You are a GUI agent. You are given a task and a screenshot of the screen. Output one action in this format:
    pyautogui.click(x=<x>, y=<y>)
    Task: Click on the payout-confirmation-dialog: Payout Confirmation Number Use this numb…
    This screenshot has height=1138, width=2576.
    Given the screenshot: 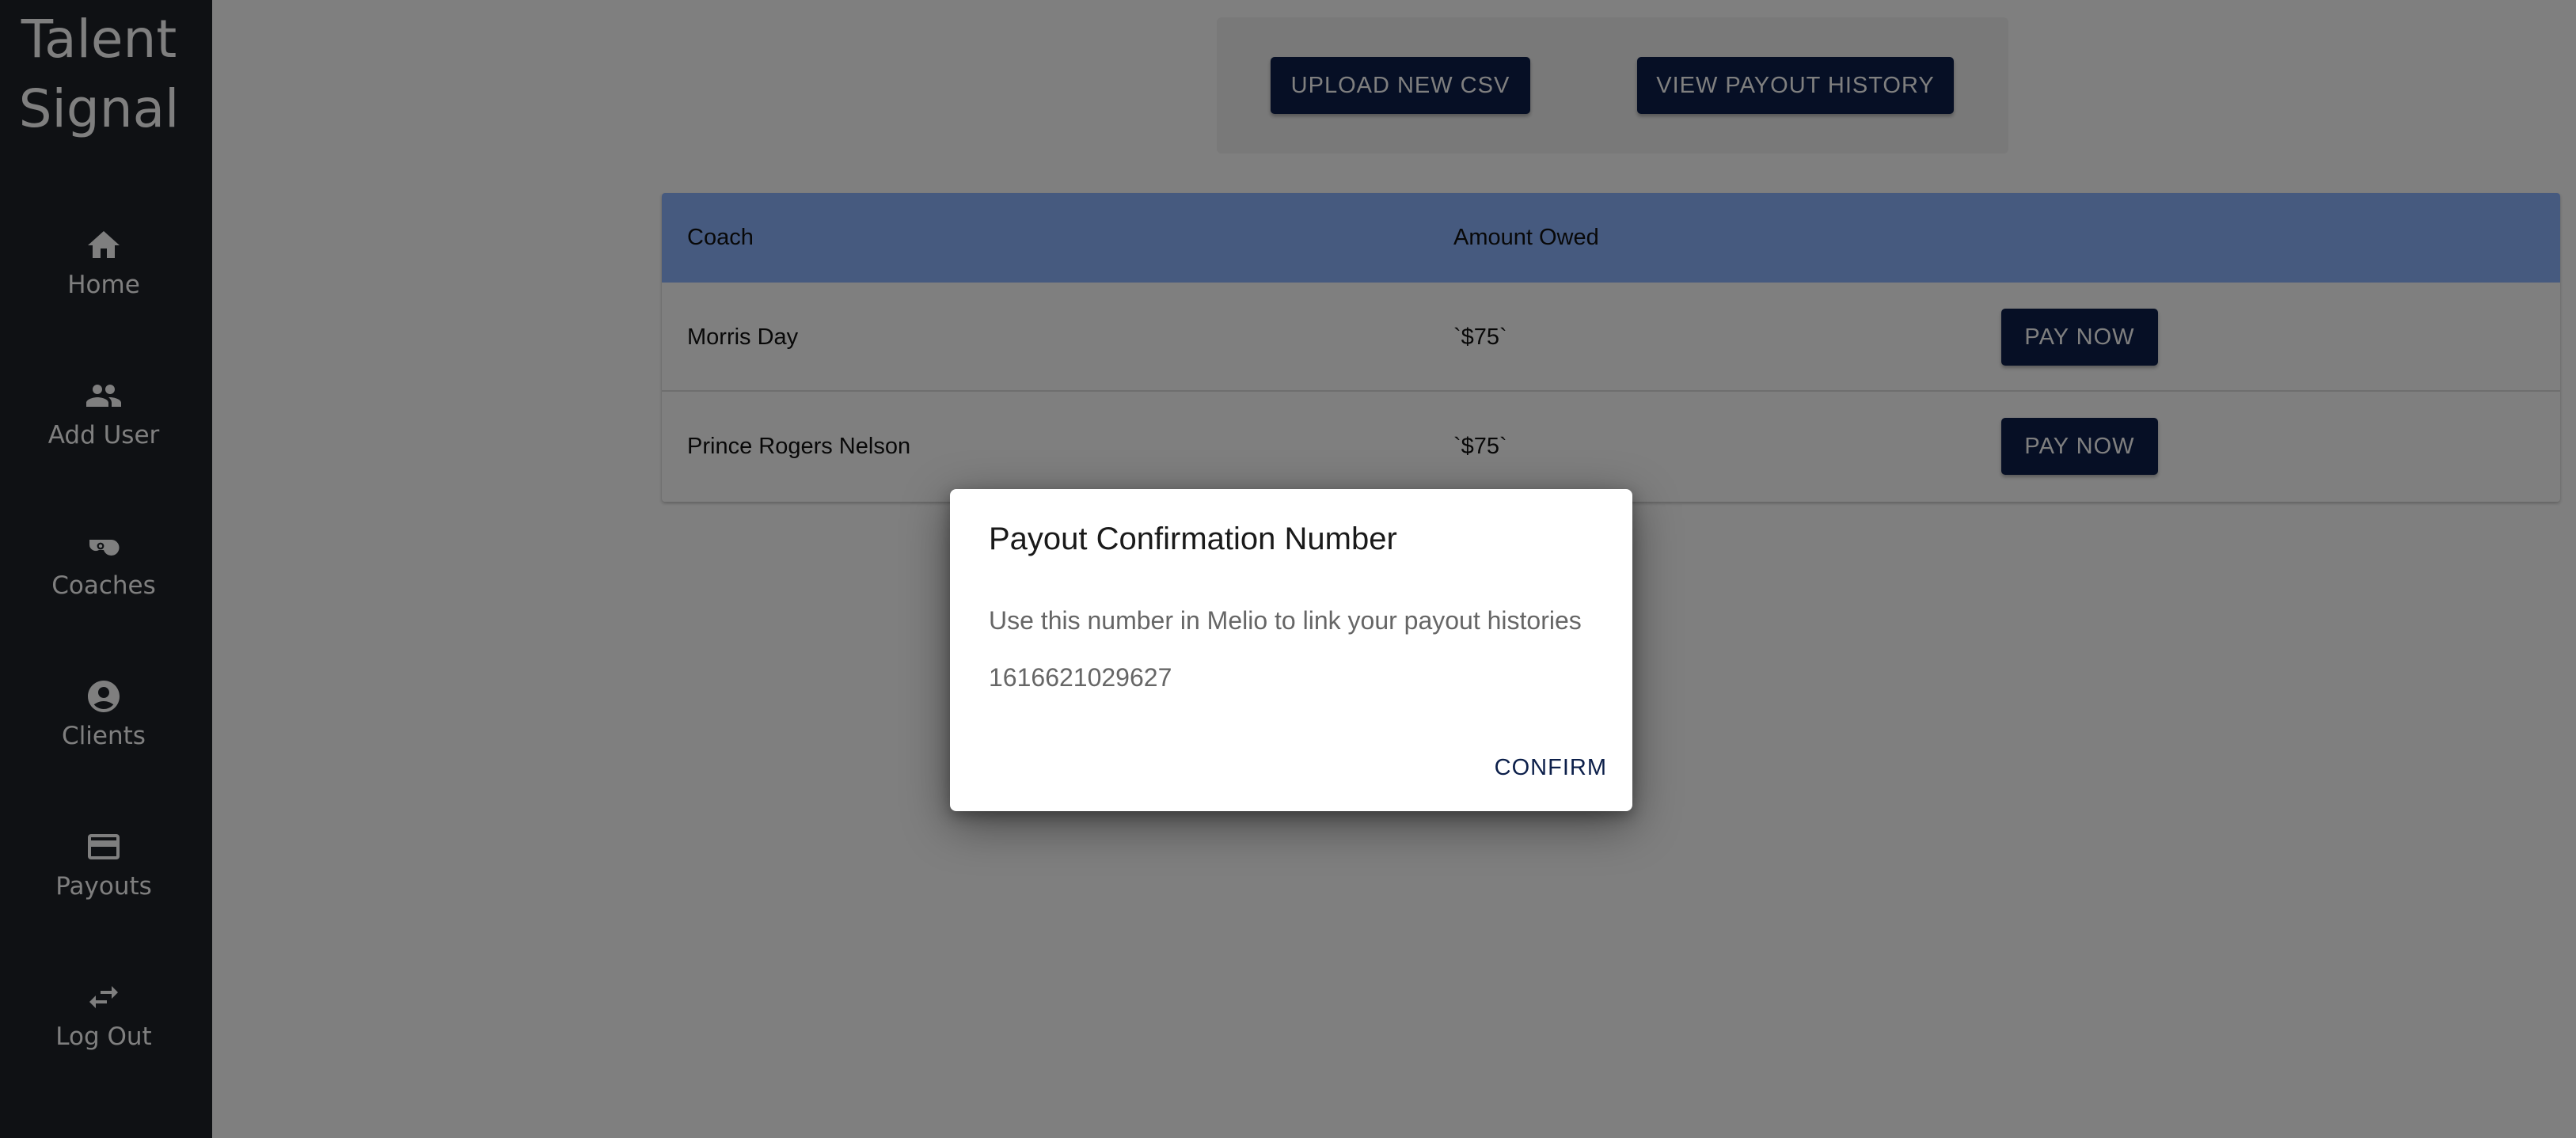 What is the action you would take?
    pyautogui.click(x=1291, y=650)
    